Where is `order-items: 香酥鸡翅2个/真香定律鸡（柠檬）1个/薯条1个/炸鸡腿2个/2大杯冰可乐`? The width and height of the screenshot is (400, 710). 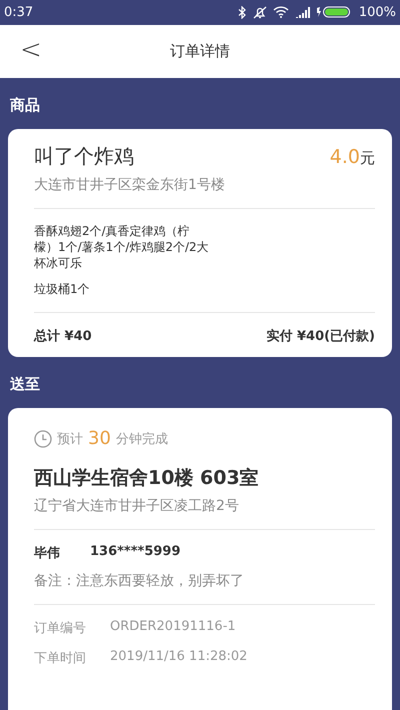 order-items: 香酥鸡翅2个/真香定律鸡（柠檬）1个/薯条1个/炸鸡腿2个/2大杯冰可乐 is located at coordinates (122, 247).